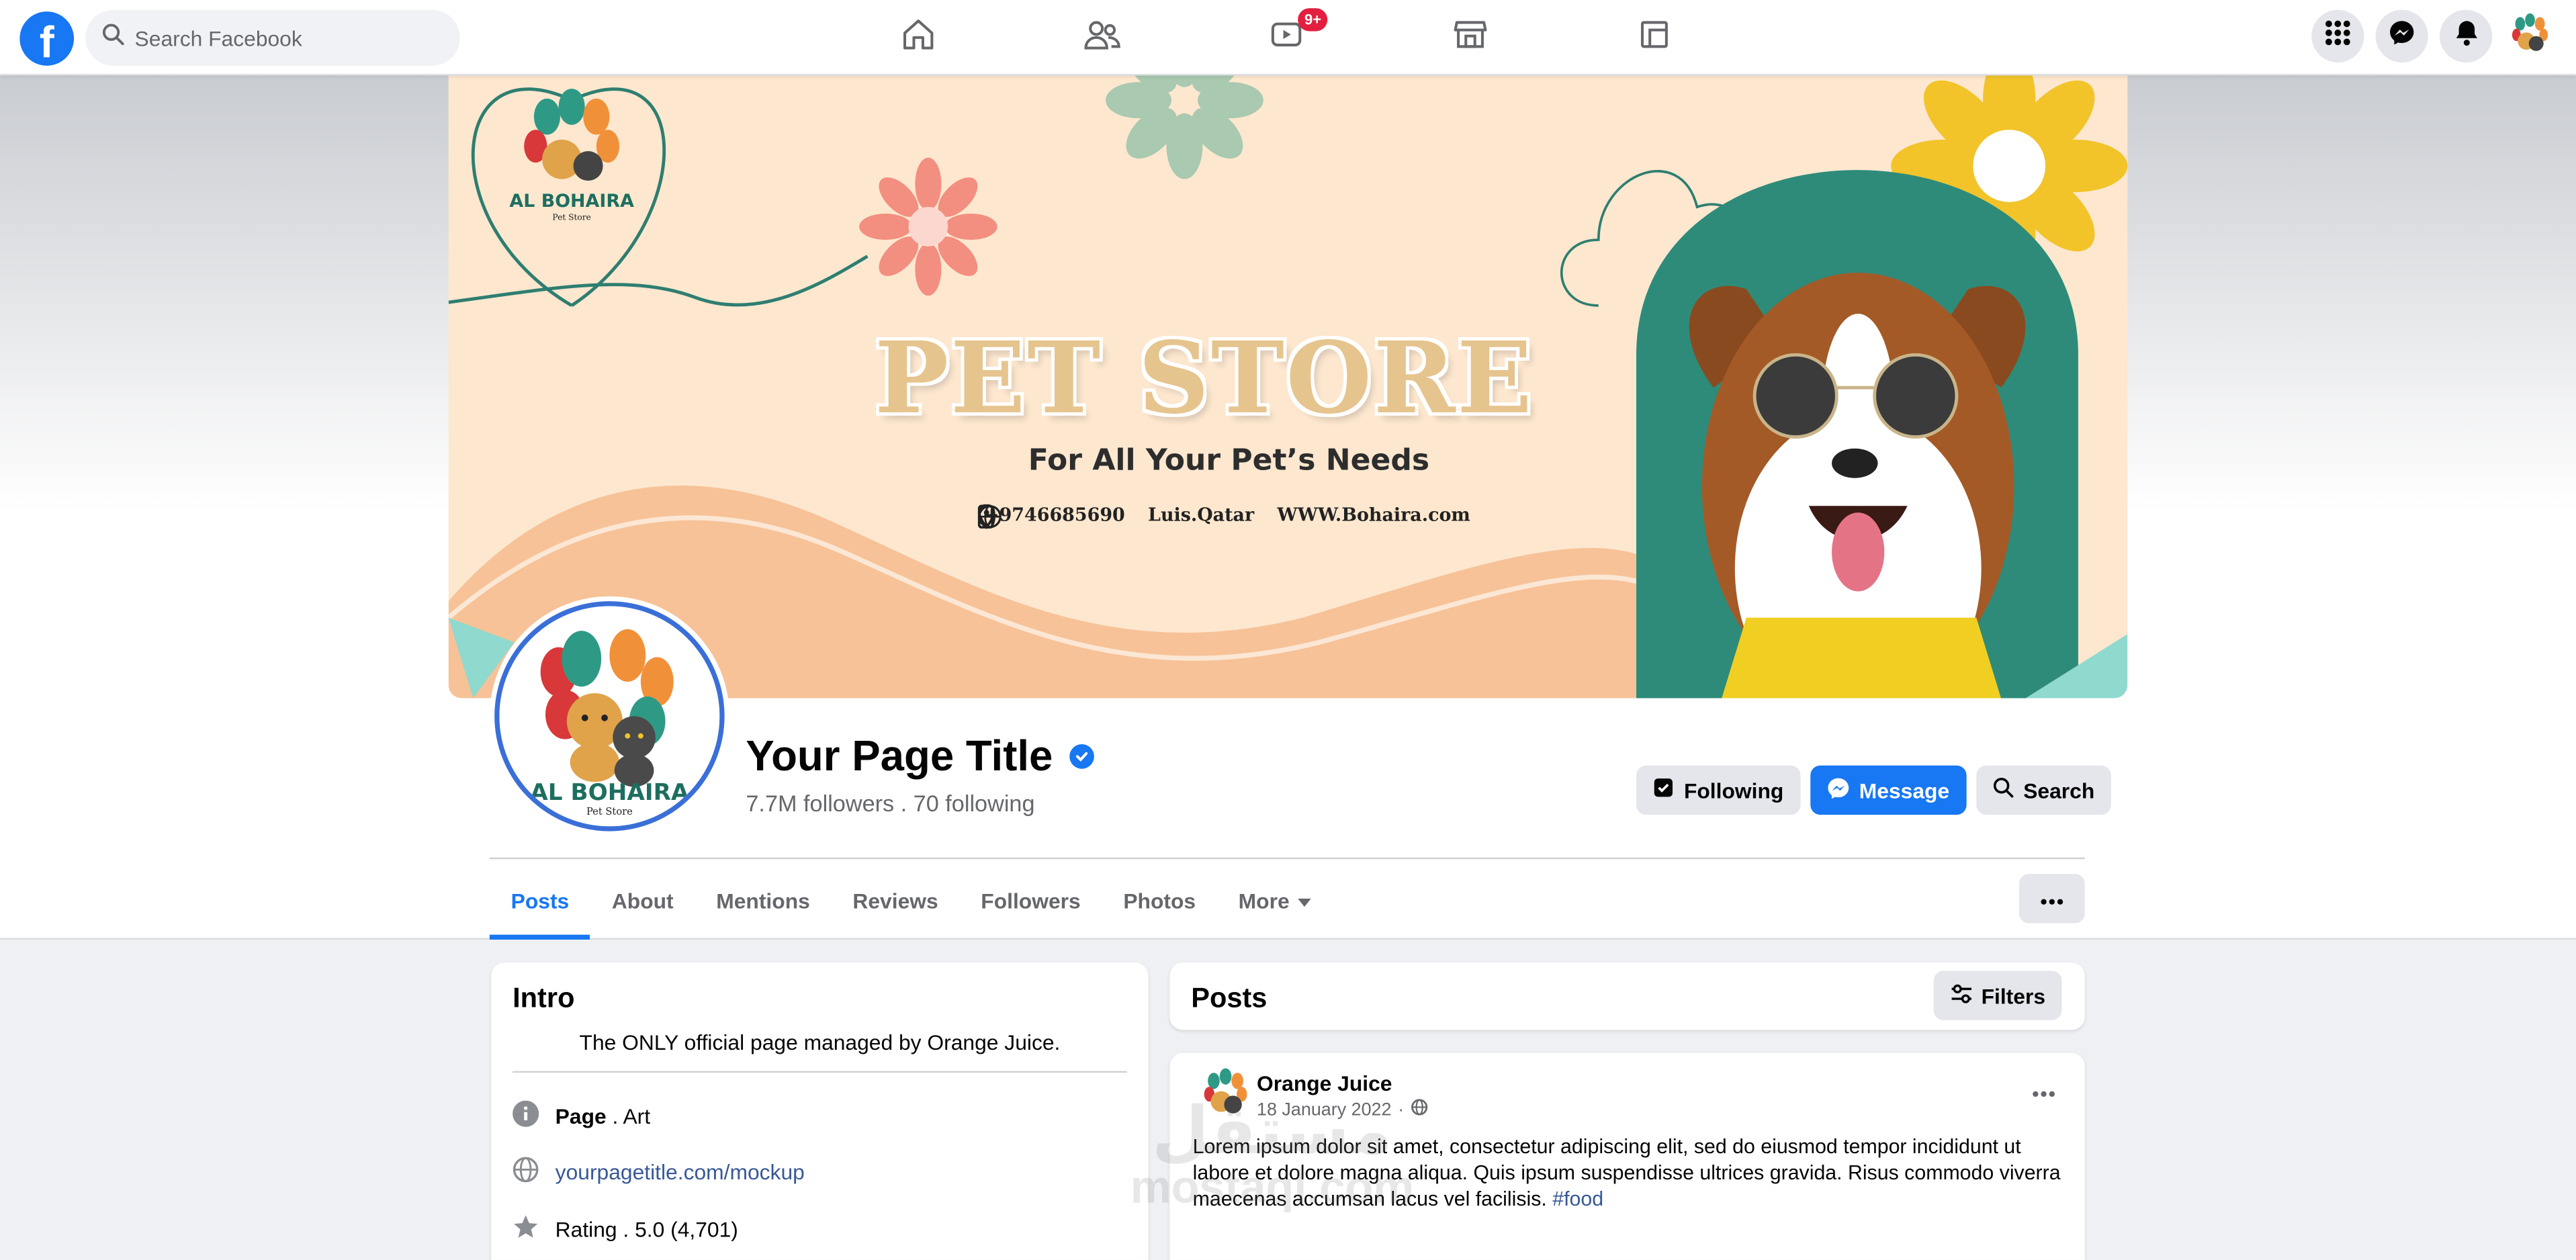  I want to click on notifications-icon, so click(2467, 36).